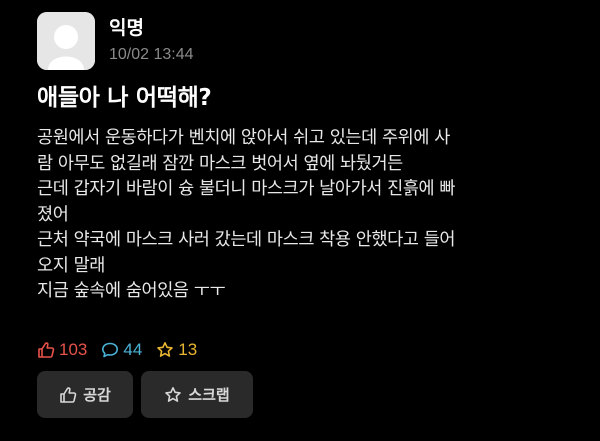 The width and height of the screenshot is (600, 441). I want to click on scrap-count: 13, so click(176, 350).